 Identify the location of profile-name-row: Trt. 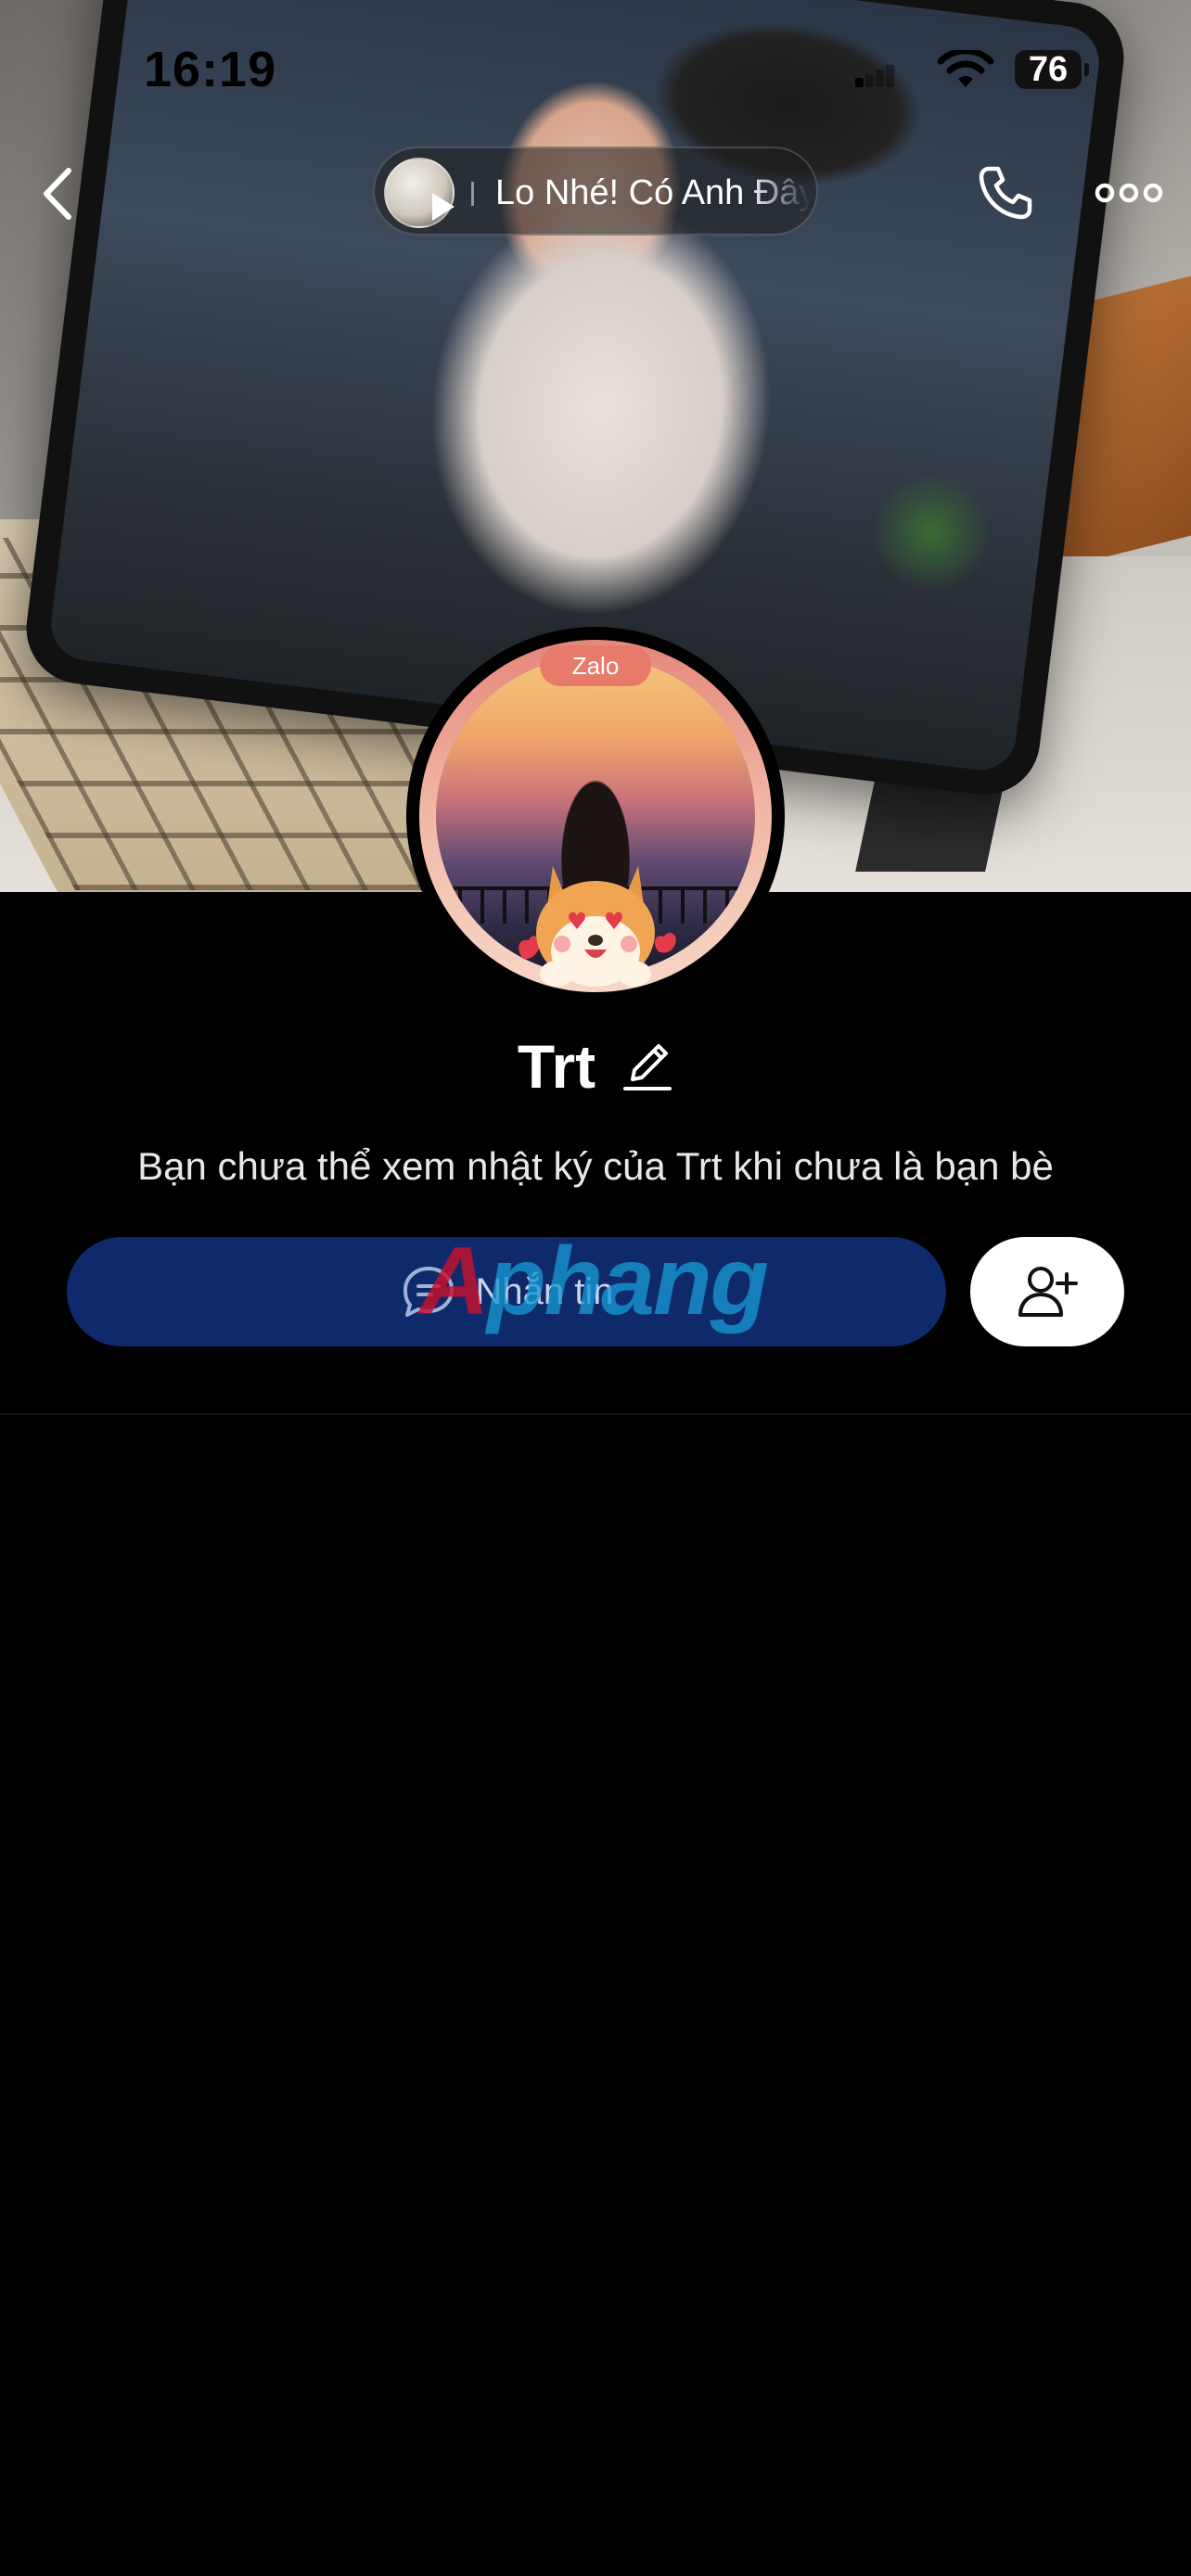
(595, 1066).